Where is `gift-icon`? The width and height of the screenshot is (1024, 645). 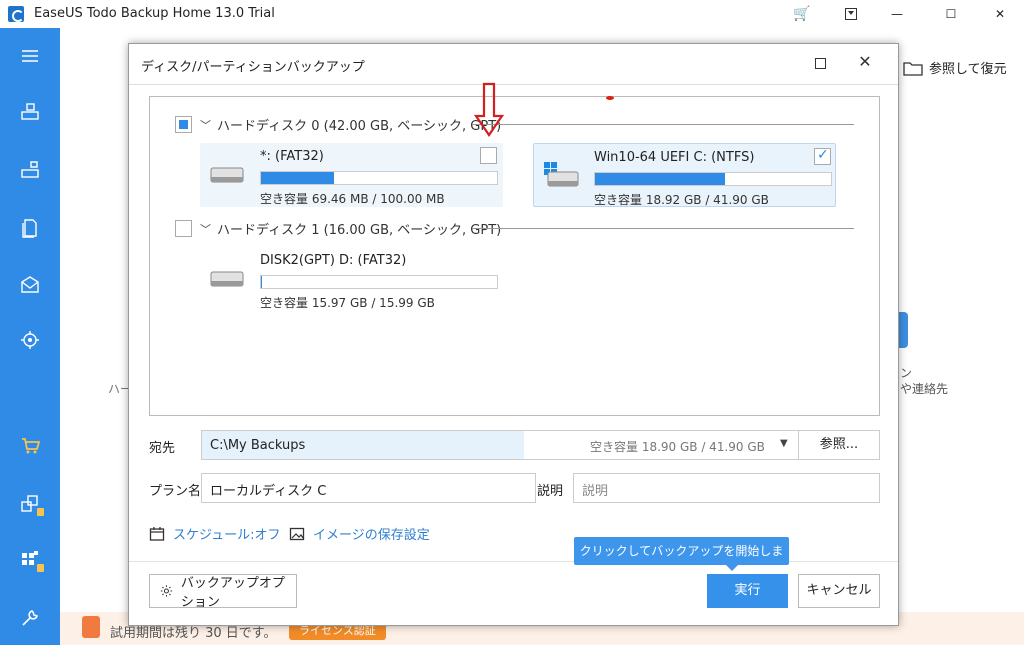
gift-icon is located at coordinates (91, 627).